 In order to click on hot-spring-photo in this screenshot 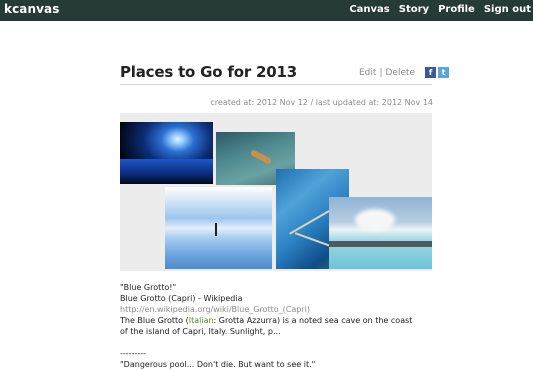, I will do `click(380, 233)`.